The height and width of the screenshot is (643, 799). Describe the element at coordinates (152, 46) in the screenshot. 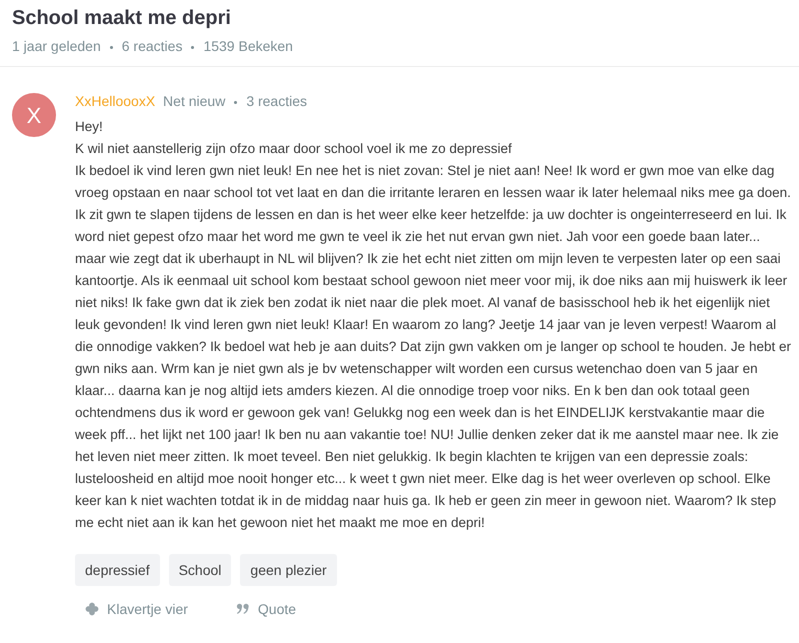

I see `thread-meta-text: 6 reacties` at that location.